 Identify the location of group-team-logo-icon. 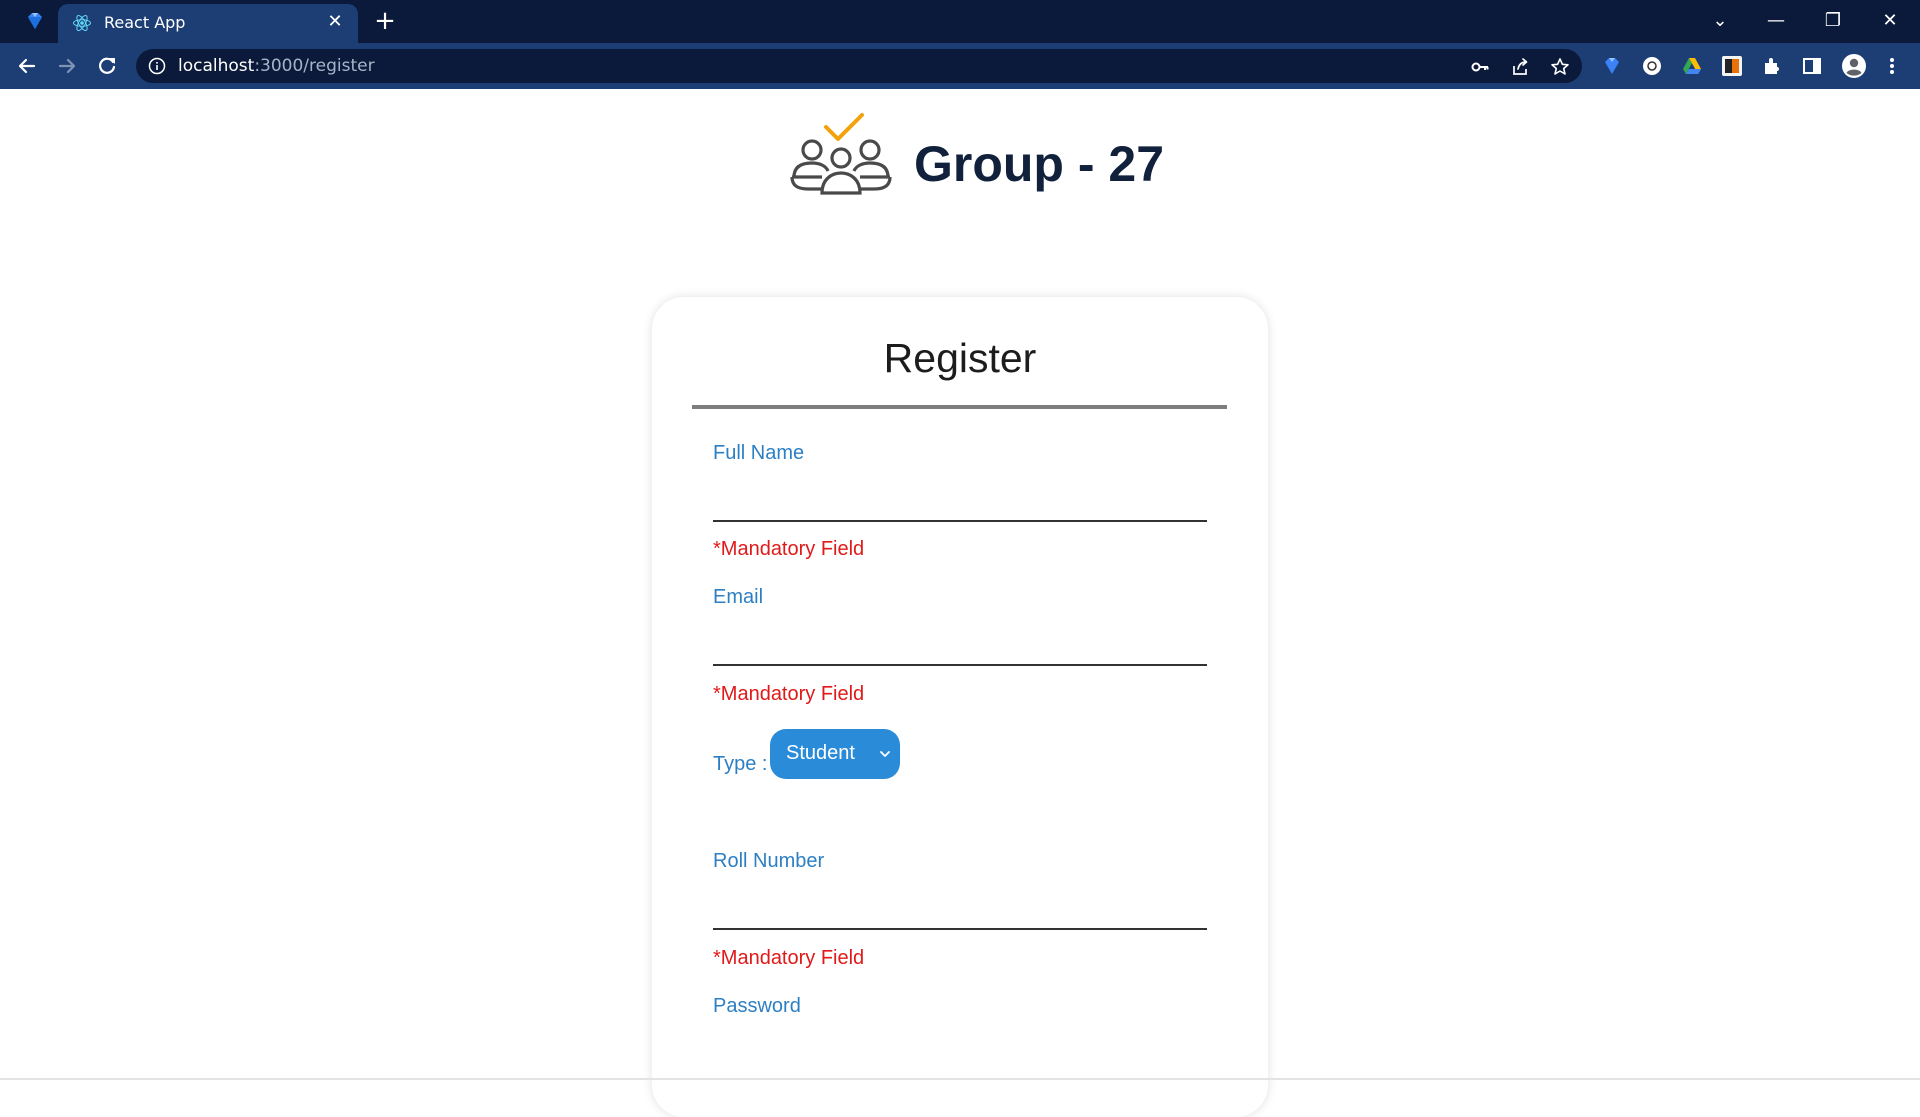
(841, 154).